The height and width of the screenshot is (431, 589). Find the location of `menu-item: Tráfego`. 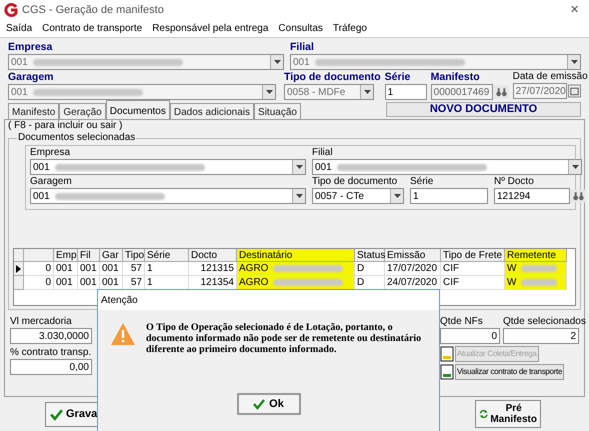

menu-item: Tráfego is located at coordinates (349, 28).